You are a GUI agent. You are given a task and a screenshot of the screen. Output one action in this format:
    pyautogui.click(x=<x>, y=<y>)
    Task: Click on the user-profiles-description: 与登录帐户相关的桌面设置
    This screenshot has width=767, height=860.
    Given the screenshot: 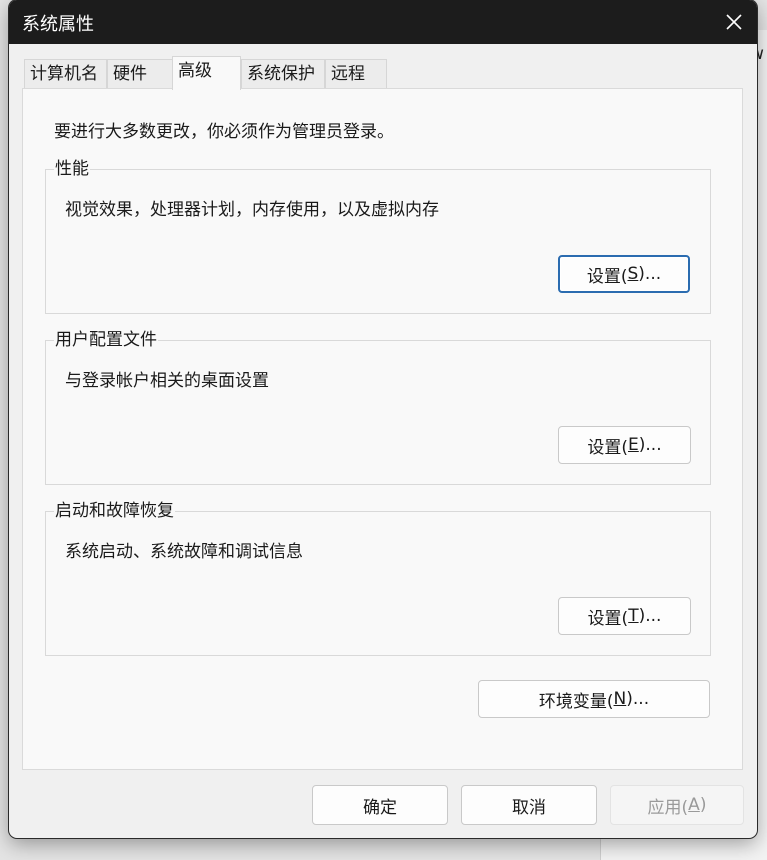 What is the action you would take?
    pyautogui.click(x=167, y=381)
    